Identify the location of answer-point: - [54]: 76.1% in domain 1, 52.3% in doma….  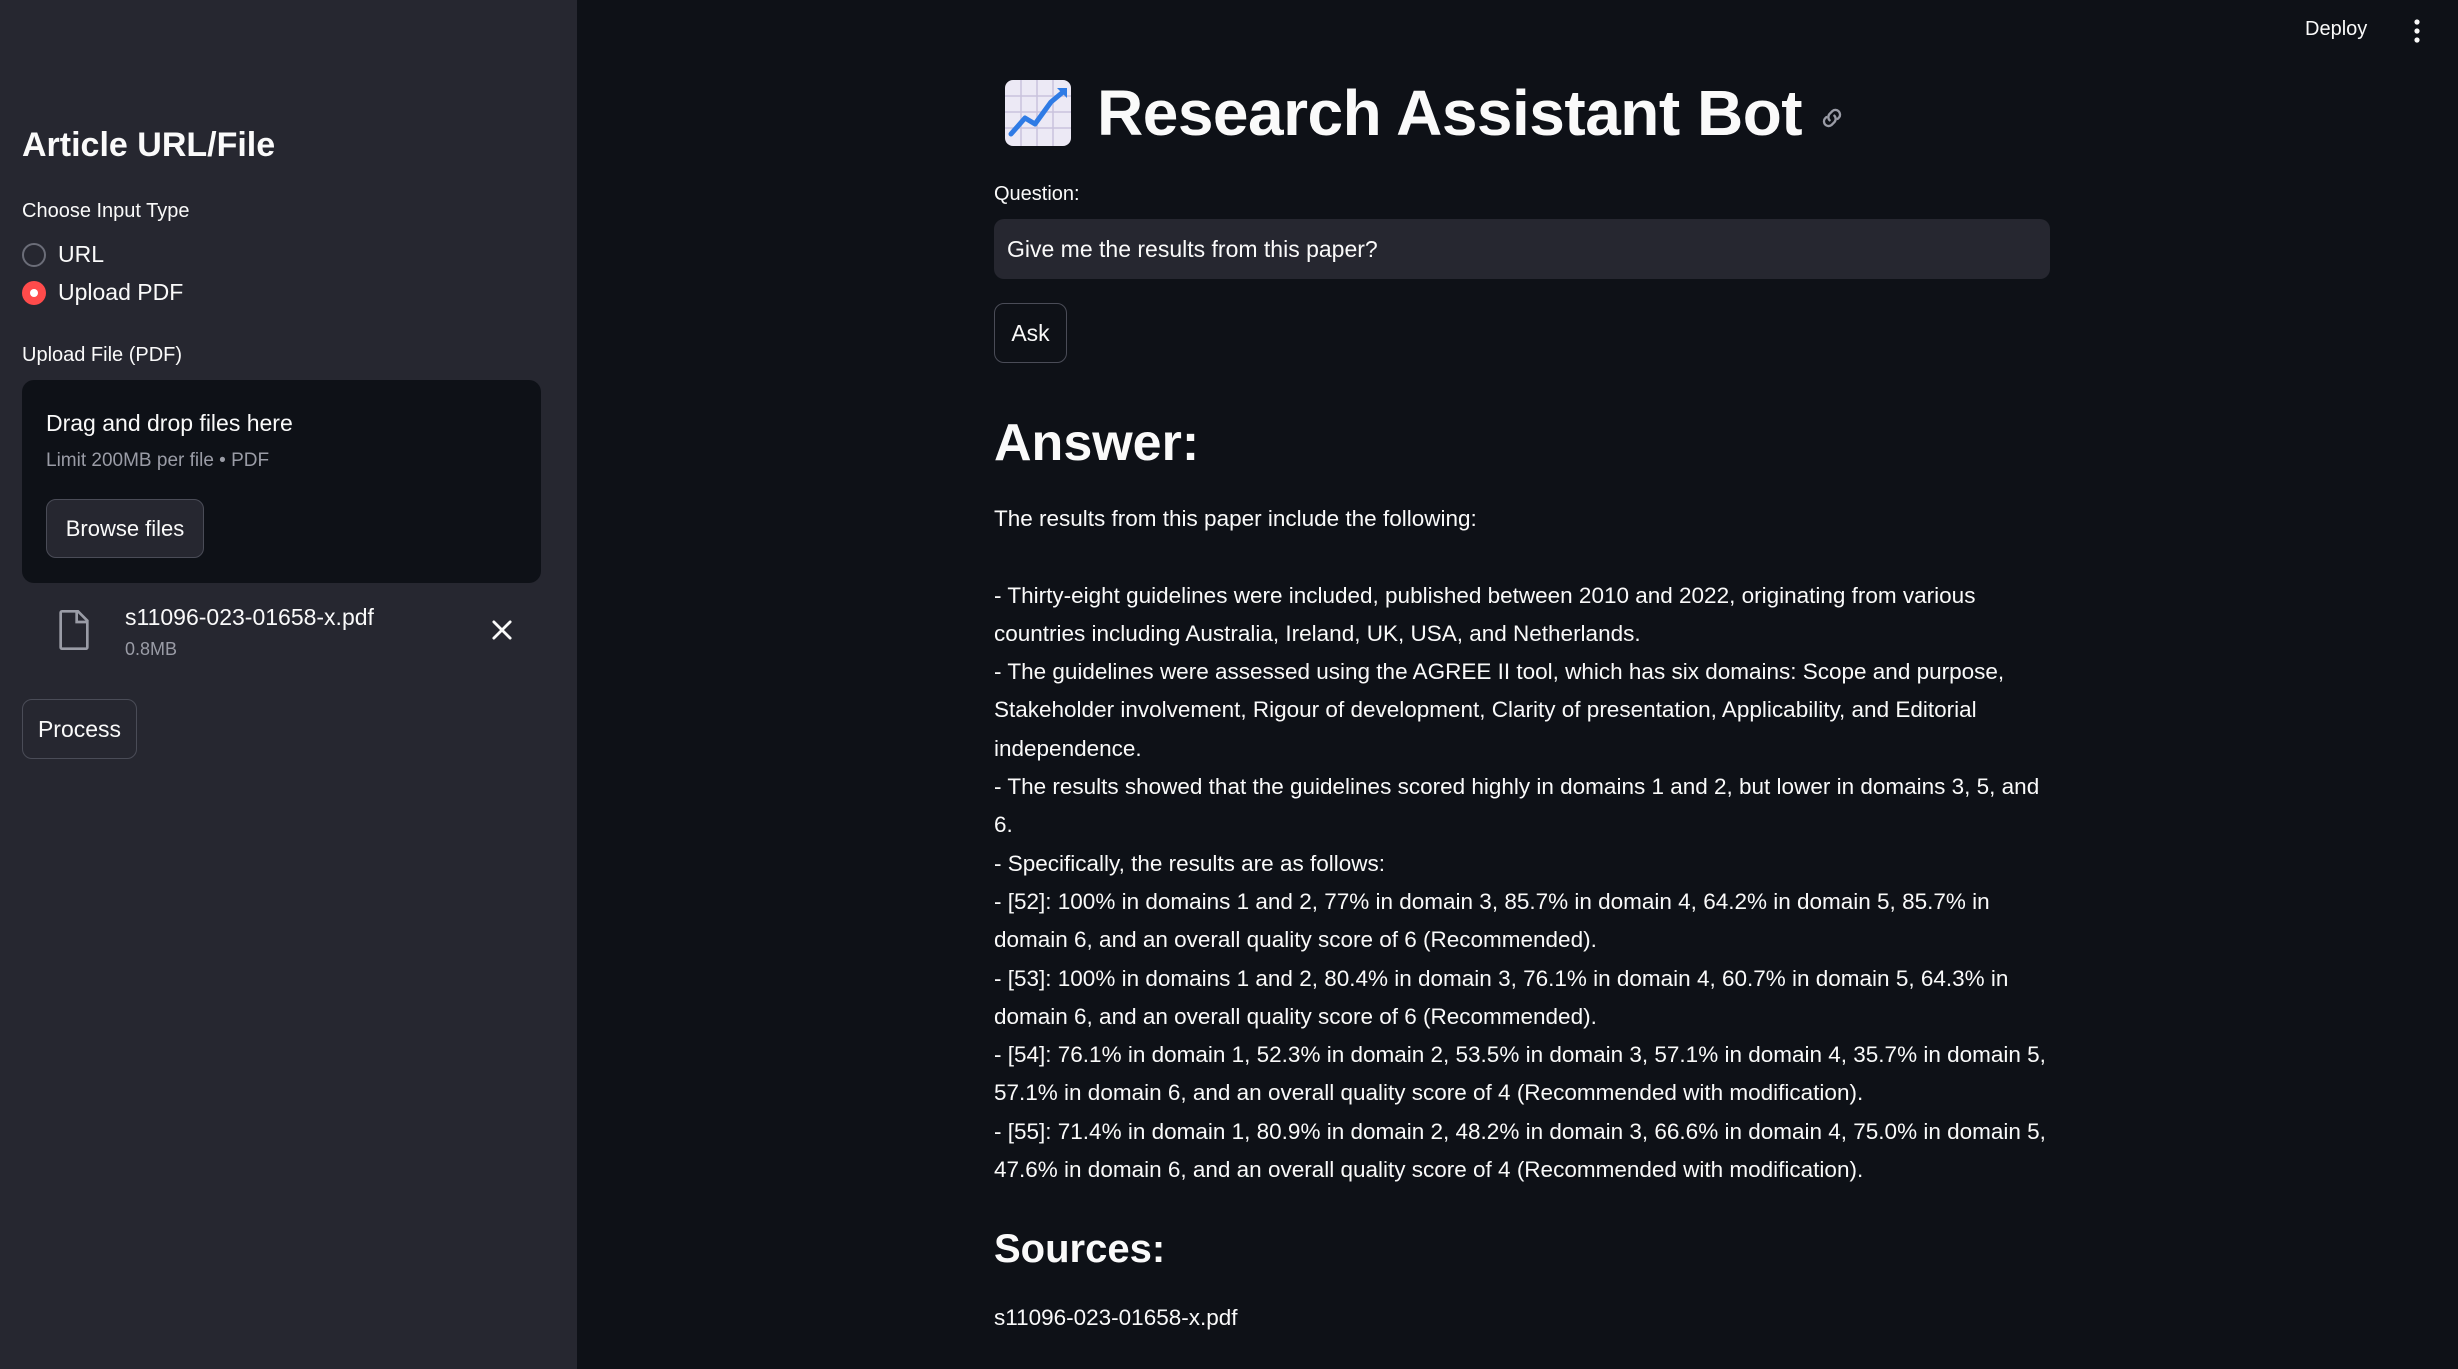
(1520, 1074).